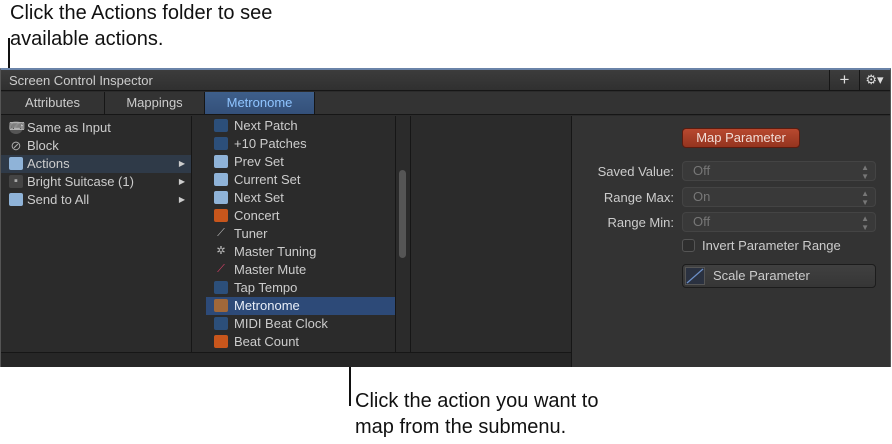 The width and height of the screenshot is (892, 444). I want to click on range-max-value: On, so click(702, 196).